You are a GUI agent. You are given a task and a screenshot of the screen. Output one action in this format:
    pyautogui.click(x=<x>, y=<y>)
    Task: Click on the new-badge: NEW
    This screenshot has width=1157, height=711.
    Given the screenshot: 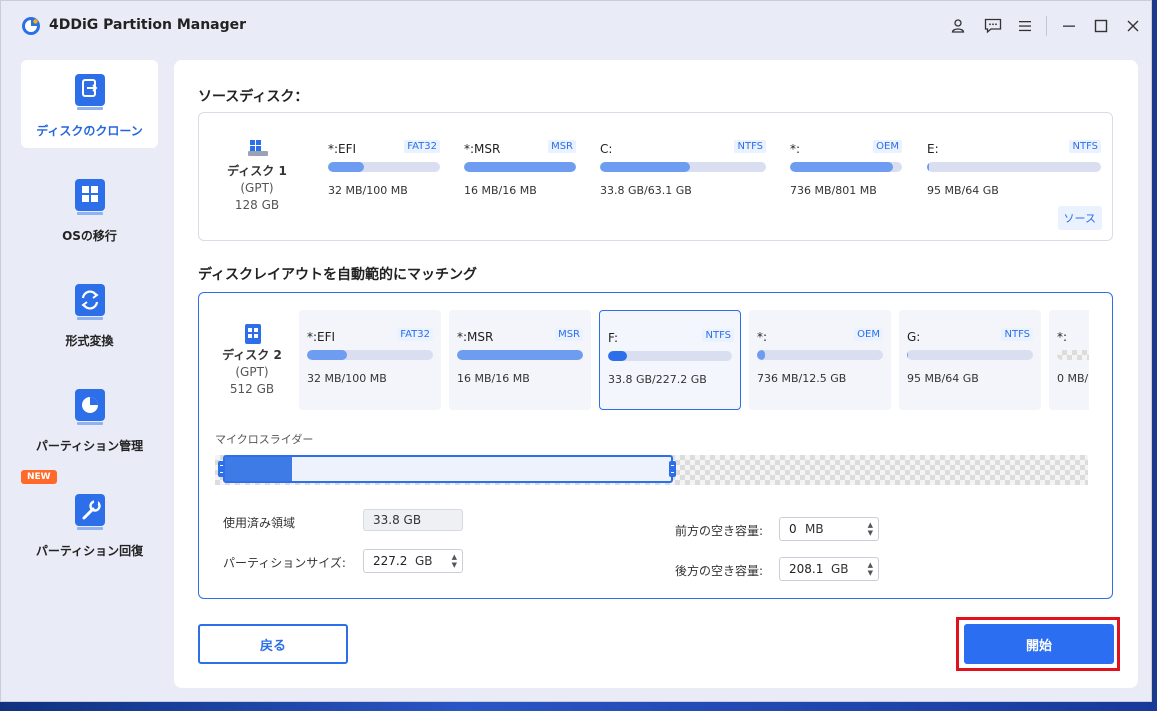 What is the action you would take?
    pyautogui.click(x=39, y=477)
    